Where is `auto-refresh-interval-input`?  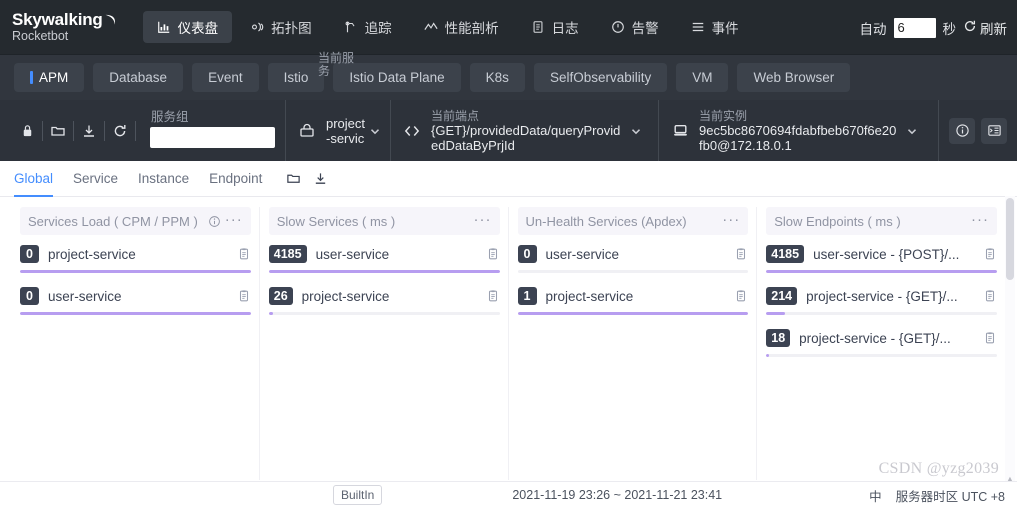
auto-refresh-interval-input is located at coordinates (914, 27).